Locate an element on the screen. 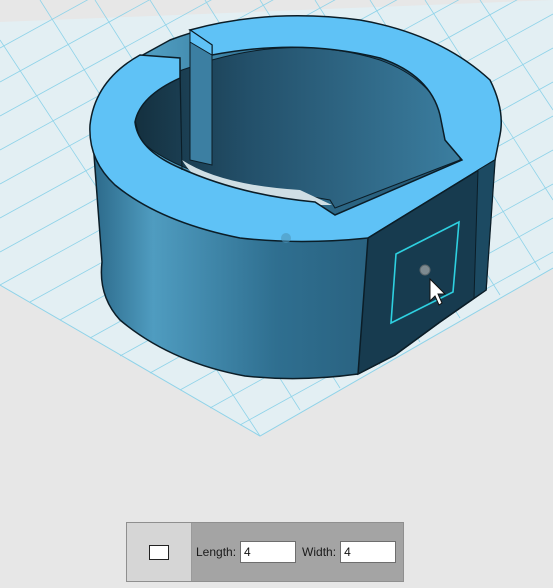  sketch-dimension-toolbar: Length: Width: is located at coordinates (265, 552).